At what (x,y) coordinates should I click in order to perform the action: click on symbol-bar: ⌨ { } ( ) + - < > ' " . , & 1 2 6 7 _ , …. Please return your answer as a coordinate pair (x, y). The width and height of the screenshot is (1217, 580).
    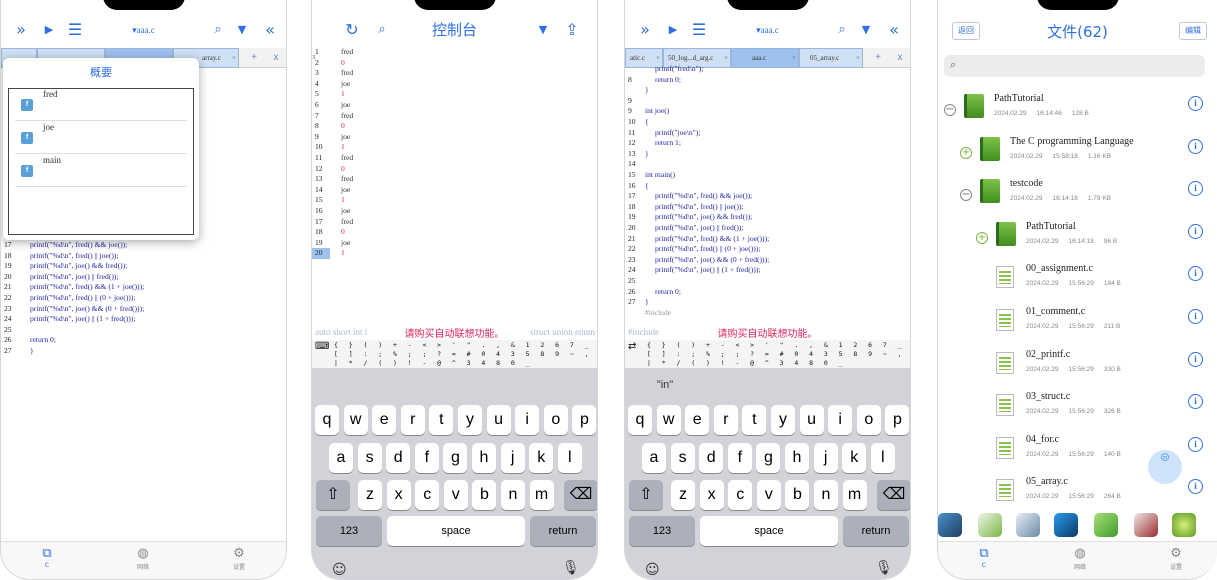
    Looking at the image, I should click on (454, 354).